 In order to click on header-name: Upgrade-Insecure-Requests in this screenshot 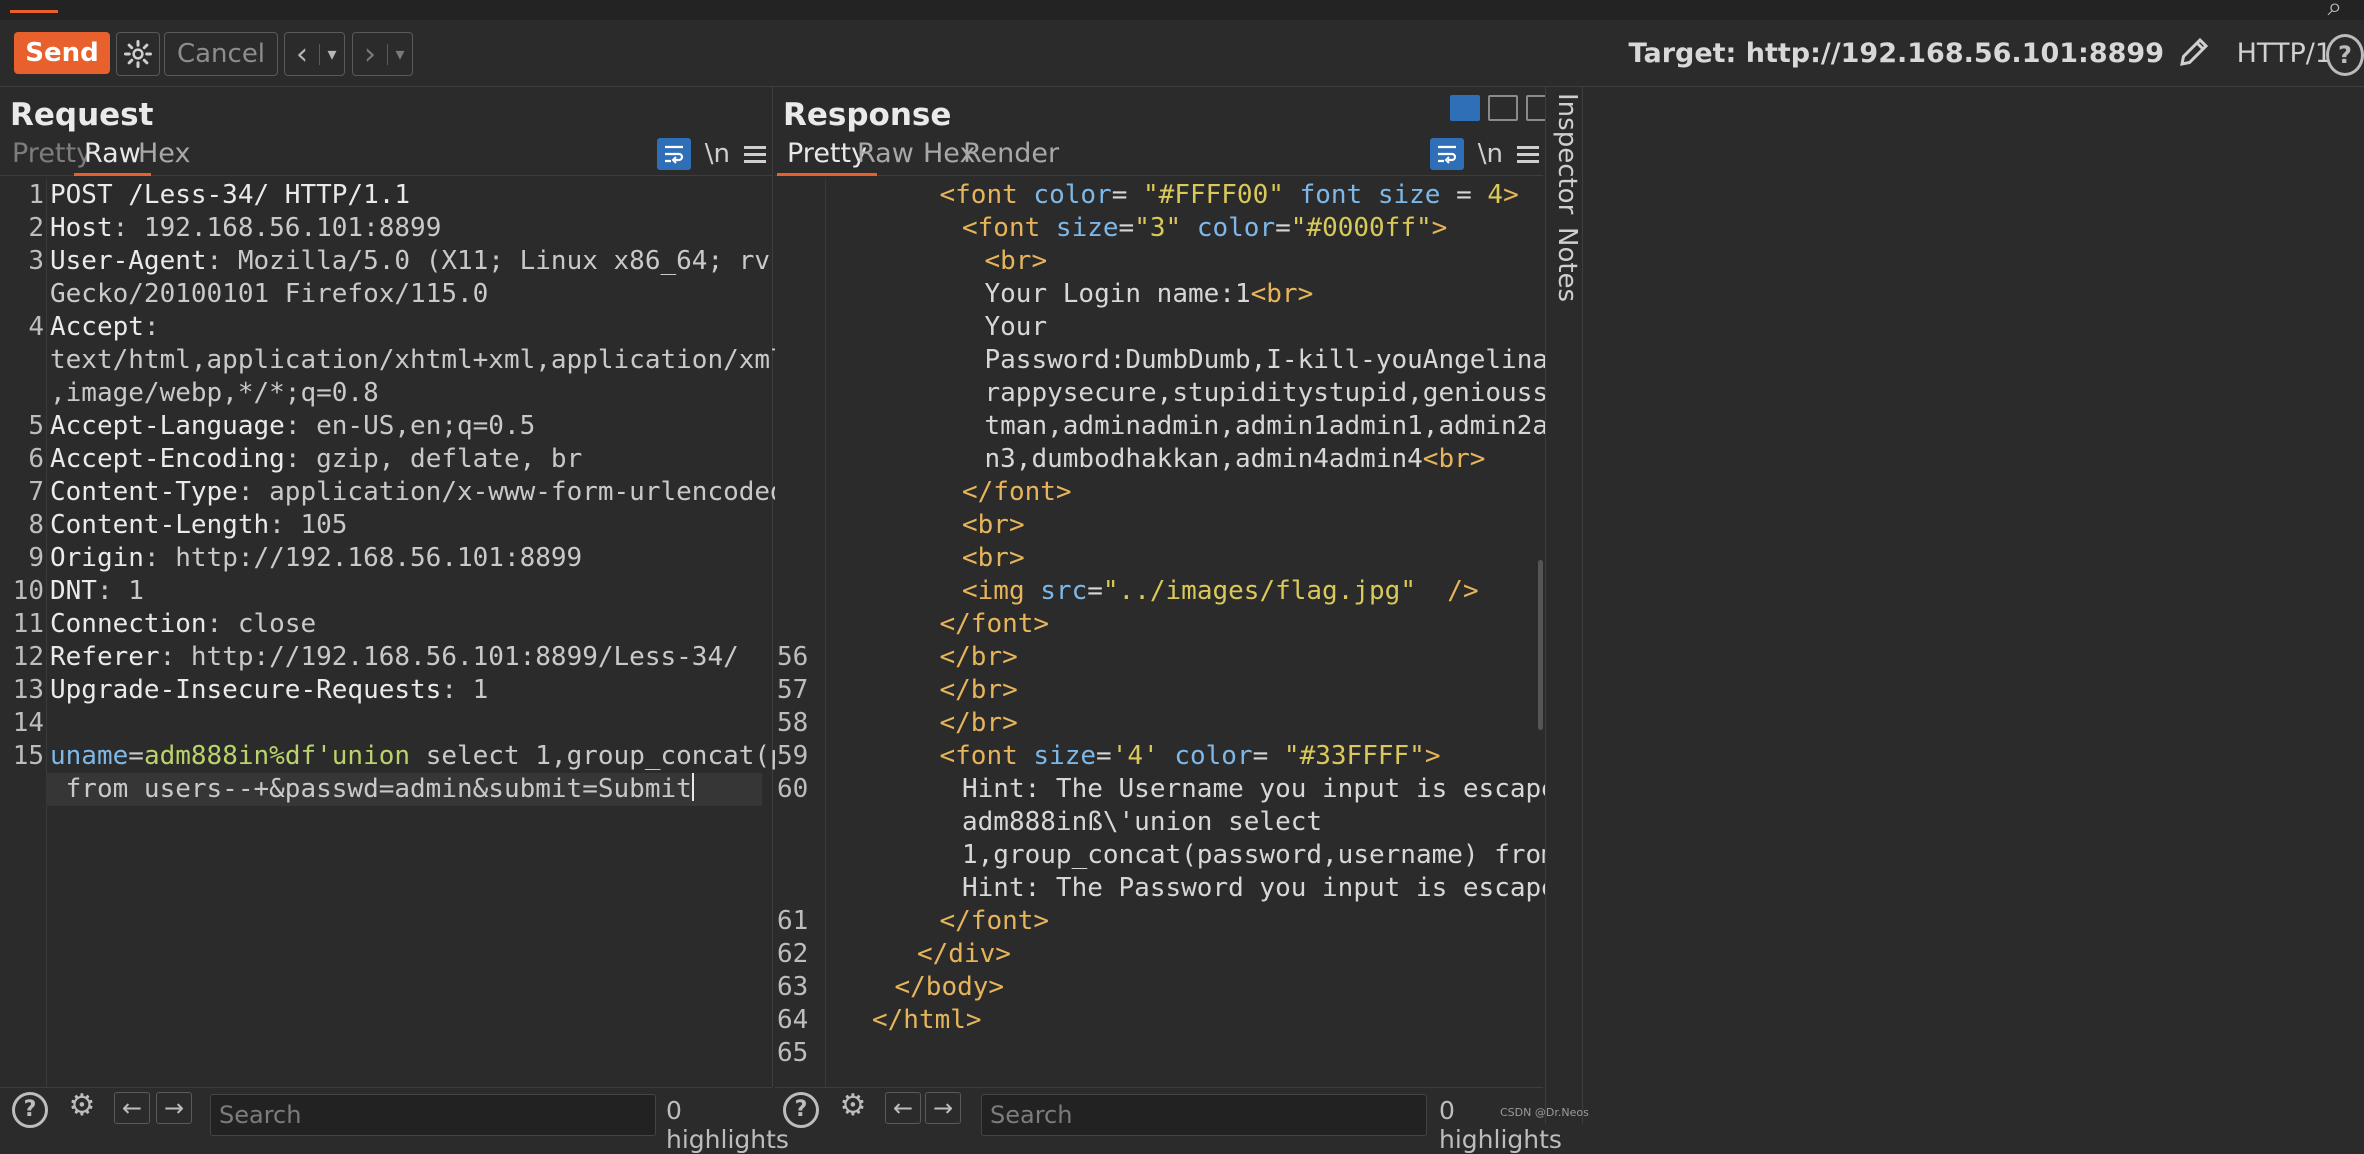, I will do `click(246, 690)`.